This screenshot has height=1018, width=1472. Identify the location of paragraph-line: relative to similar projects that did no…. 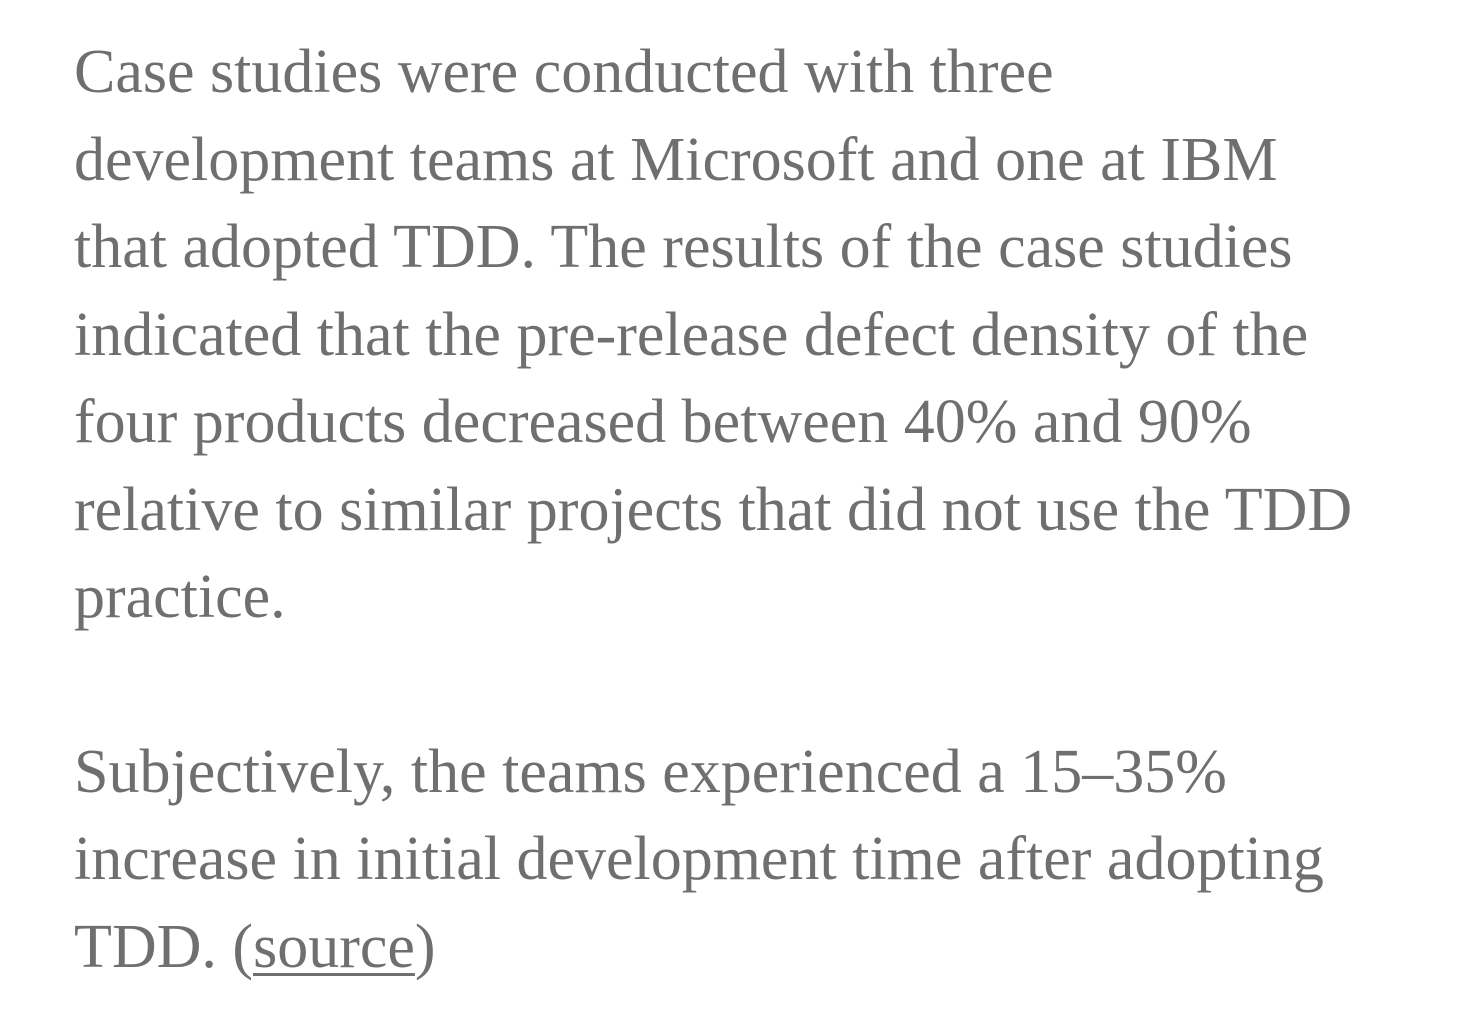
(713, 509).